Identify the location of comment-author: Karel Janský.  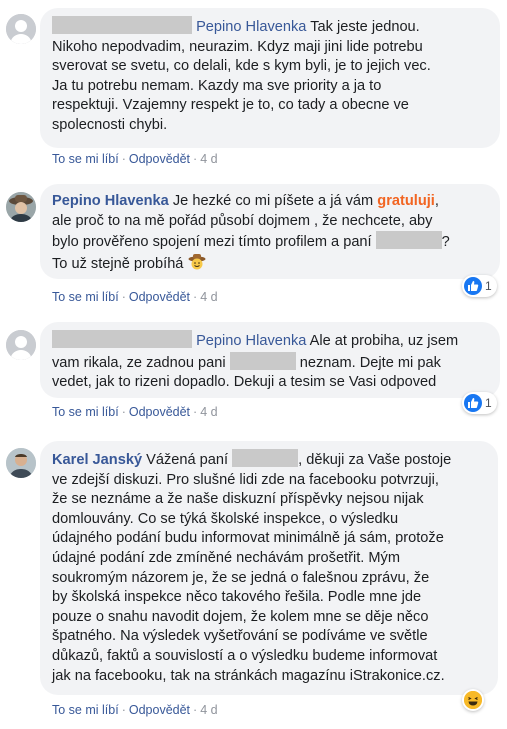
(97, 460).